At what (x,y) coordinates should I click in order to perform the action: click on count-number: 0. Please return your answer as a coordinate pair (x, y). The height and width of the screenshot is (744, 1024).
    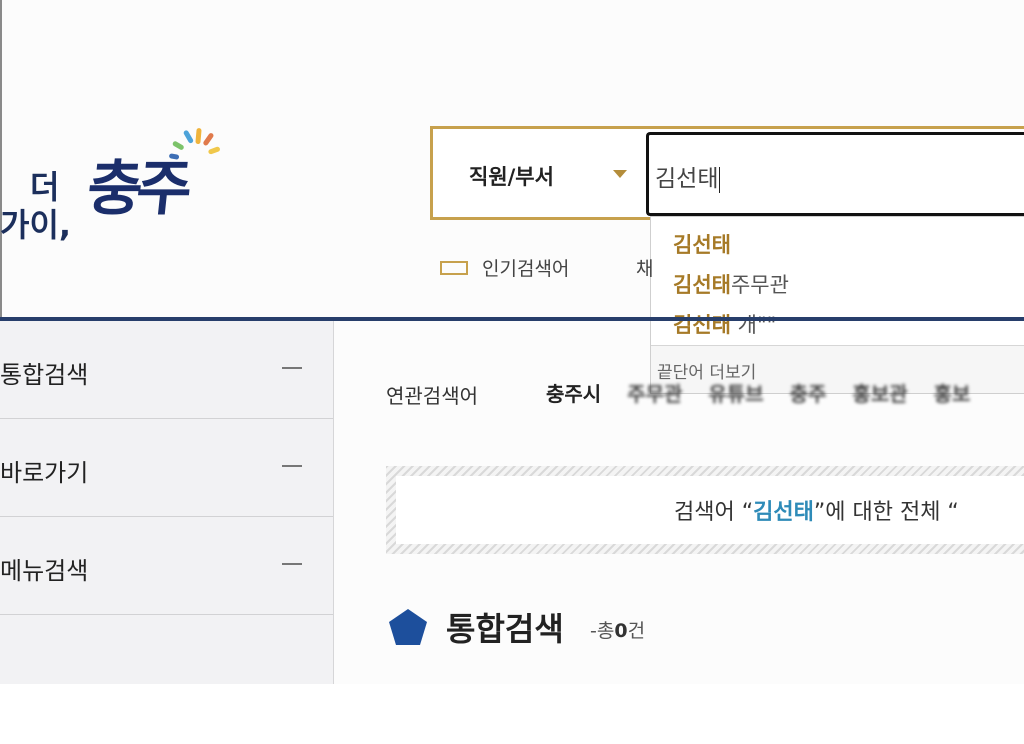
    Looking at the image, I should click on (621, 631).